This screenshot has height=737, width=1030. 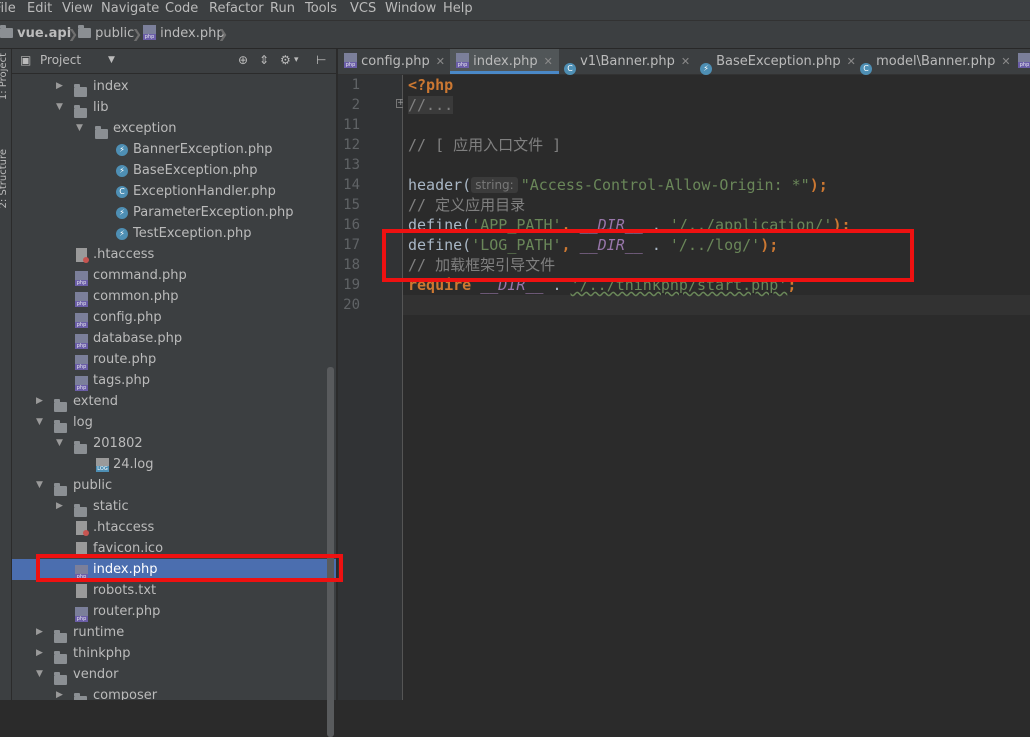 I want to click on line-number: 12, so click(x=351, y=145).